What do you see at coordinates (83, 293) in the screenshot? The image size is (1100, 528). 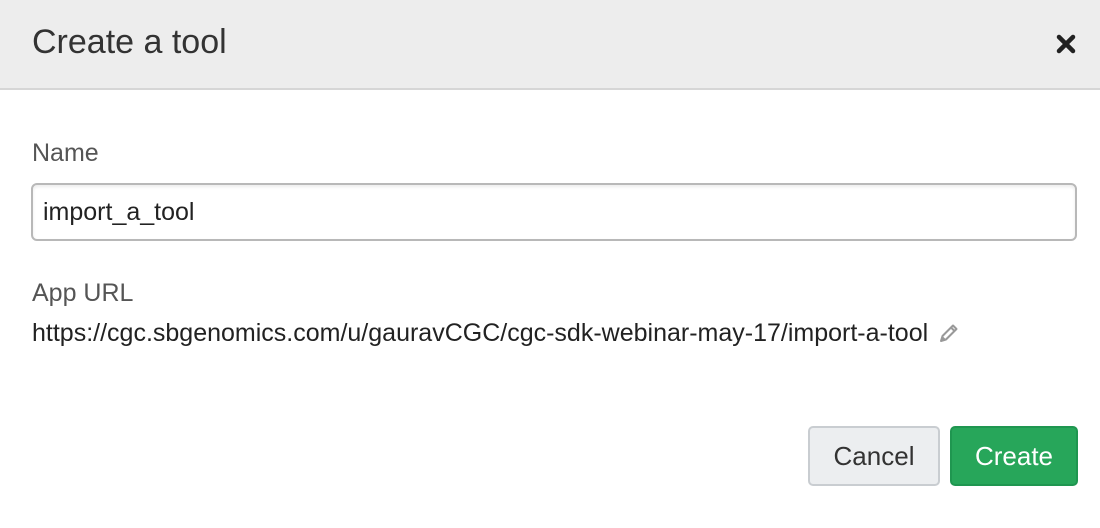 I see `app-url-label: App URL` at bounding box center [83, 293].